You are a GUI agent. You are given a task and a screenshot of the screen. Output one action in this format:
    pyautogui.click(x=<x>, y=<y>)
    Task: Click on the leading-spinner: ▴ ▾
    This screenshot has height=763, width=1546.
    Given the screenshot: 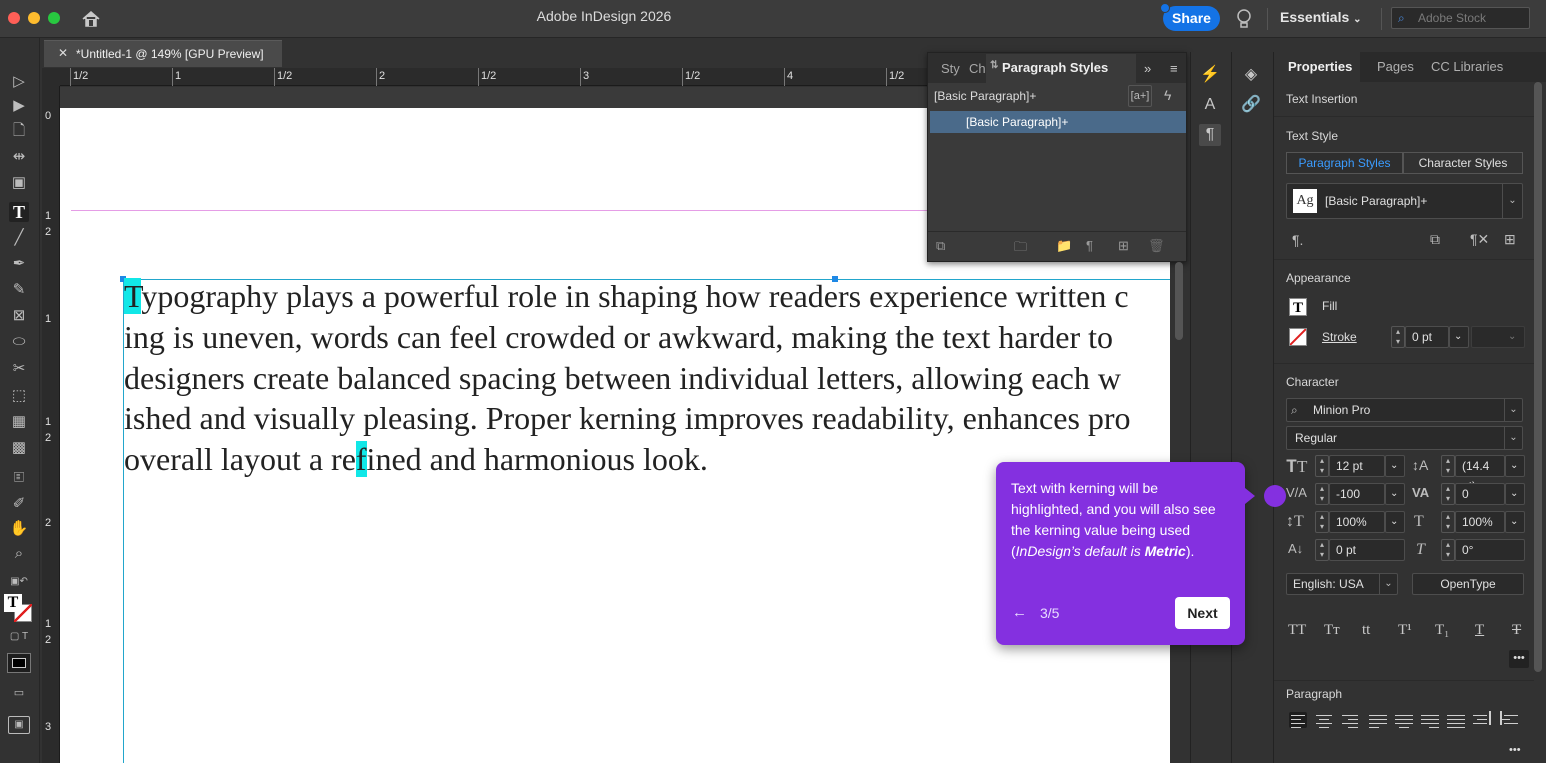 What is the action you would take?
    pyautogui.click(x=1448, y=466)
    